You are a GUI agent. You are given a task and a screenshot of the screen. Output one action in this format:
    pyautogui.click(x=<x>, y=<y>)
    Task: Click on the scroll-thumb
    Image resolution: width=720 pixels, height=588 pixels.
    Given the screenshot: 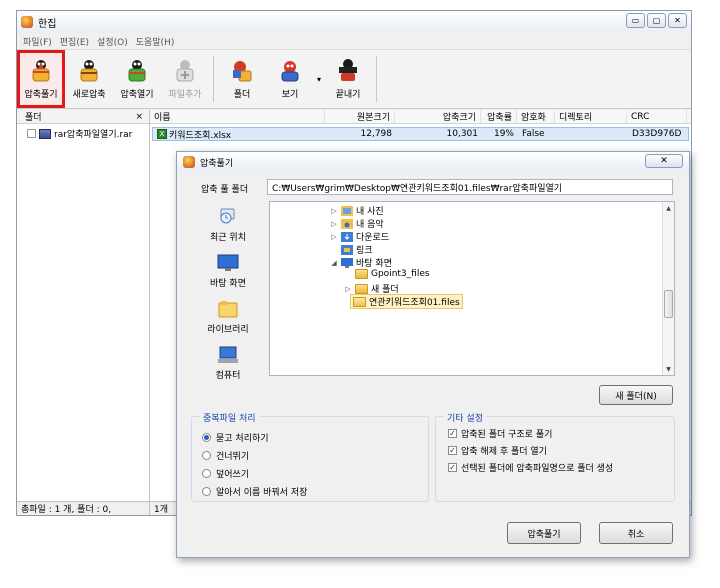 What is the action you would take?
    pyautogui.click(x=668, y=304)
    